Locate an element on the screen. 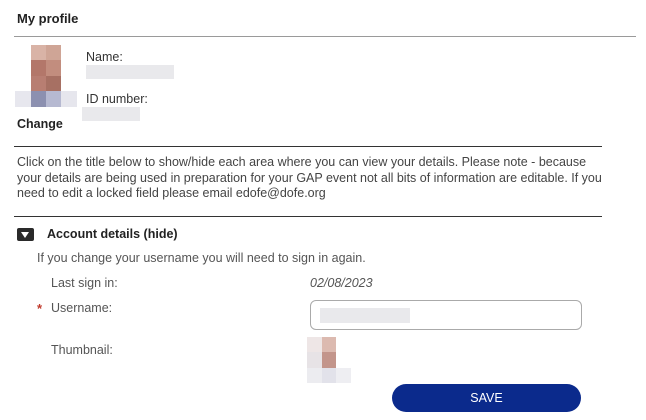 Image resolution: width=646 pixels, height=420 pixels. last-sign-in-label: Last sign in: is located at coordinates (84, 283).